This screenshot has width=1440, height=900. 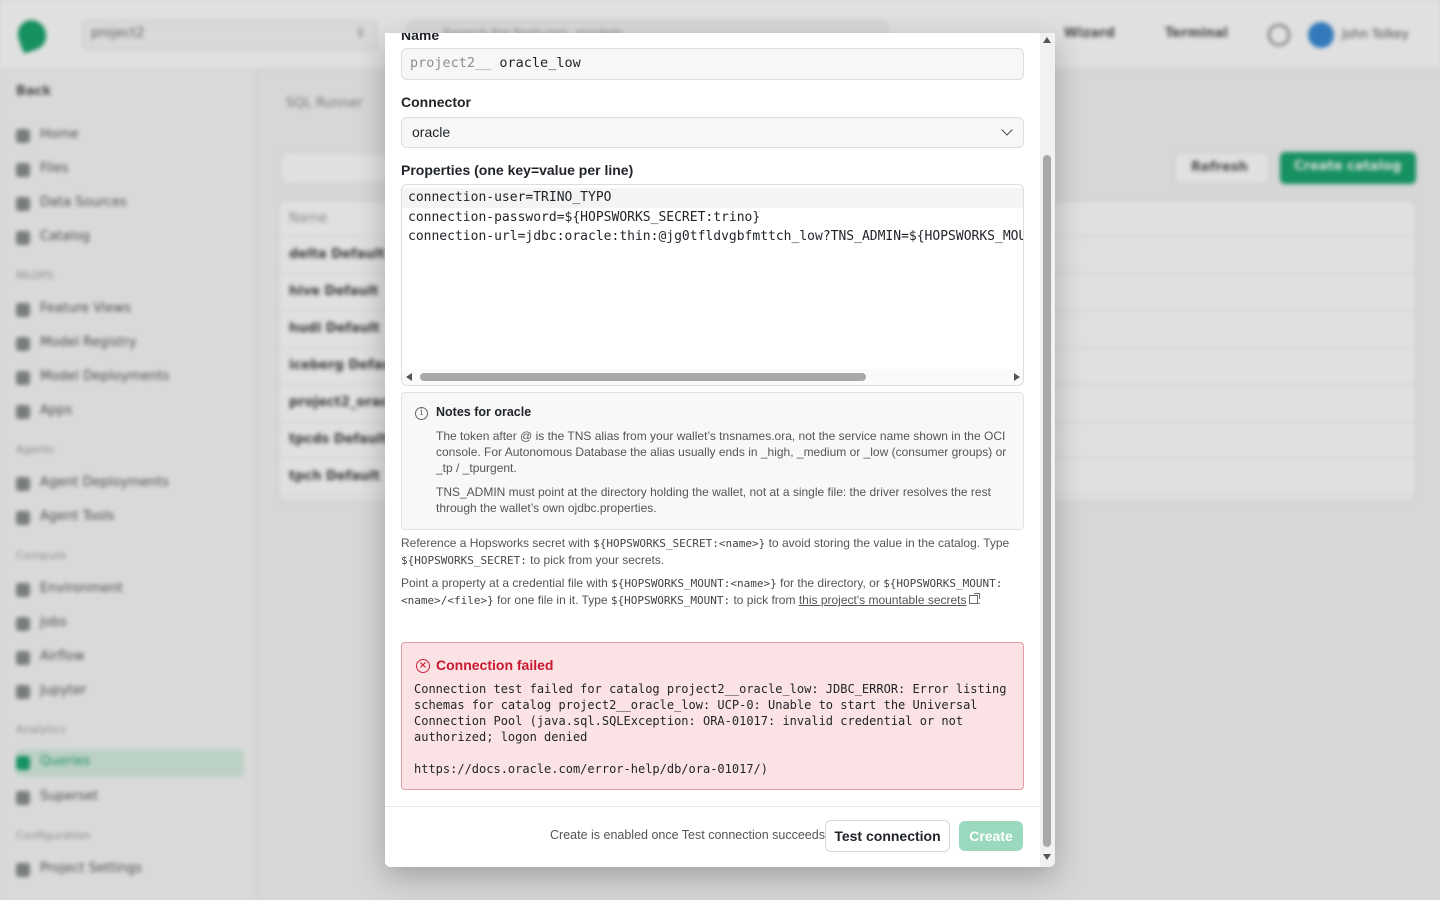 What do you see at coordinates (431, 132) in the screenshot?
I see `connector-value: oracle` at bounding box center [431, 132].